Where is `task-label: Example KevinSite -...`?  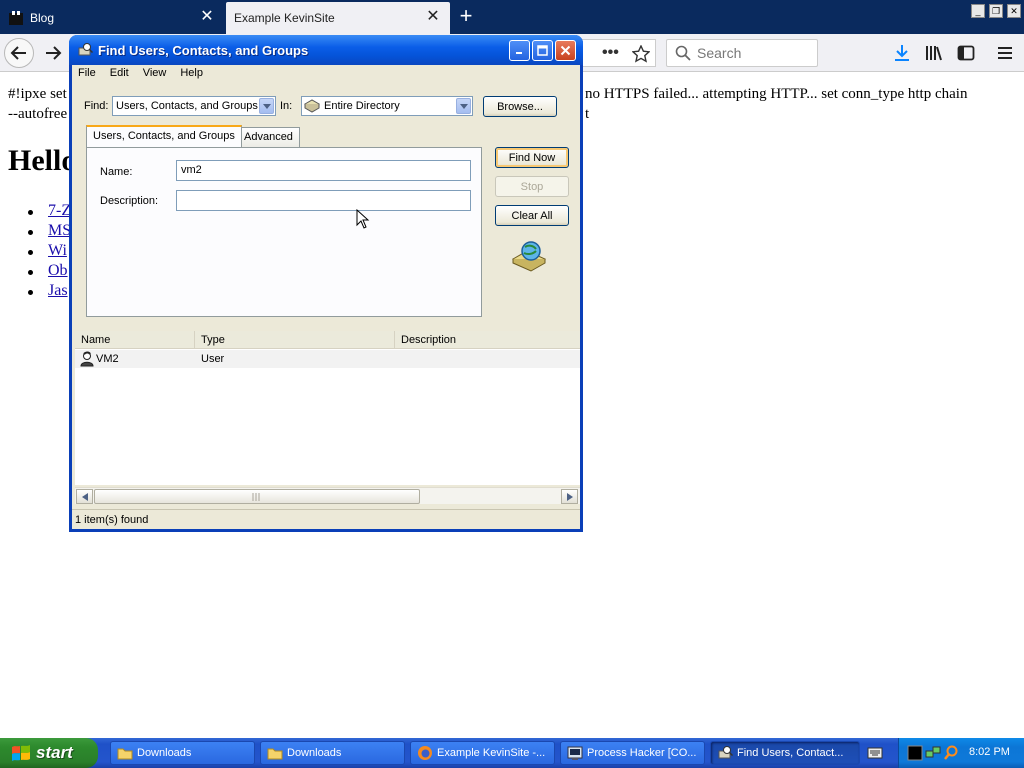 task-label: Example KevinSite -... is located at coordinates (491, 753).